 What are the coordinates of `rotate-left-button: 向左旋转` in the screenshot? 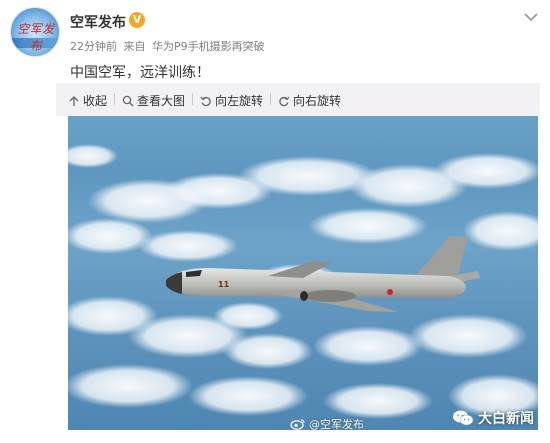 It's located at (231, 100).